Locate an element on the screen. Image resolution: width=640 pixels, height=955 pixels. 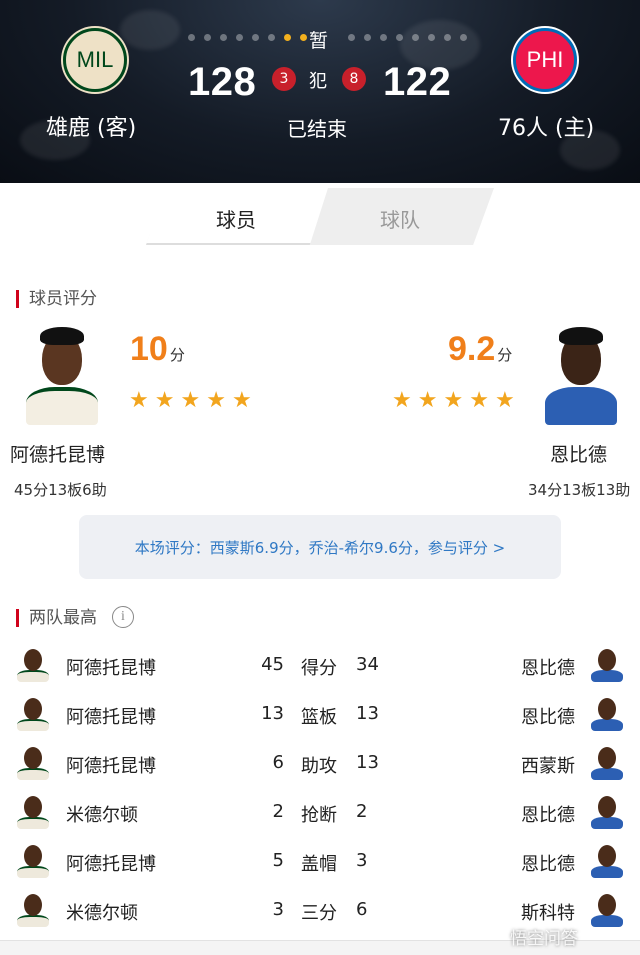
away-player-stars: ★ ★ ★ ★ ★ is located at coordinates (453, 400).